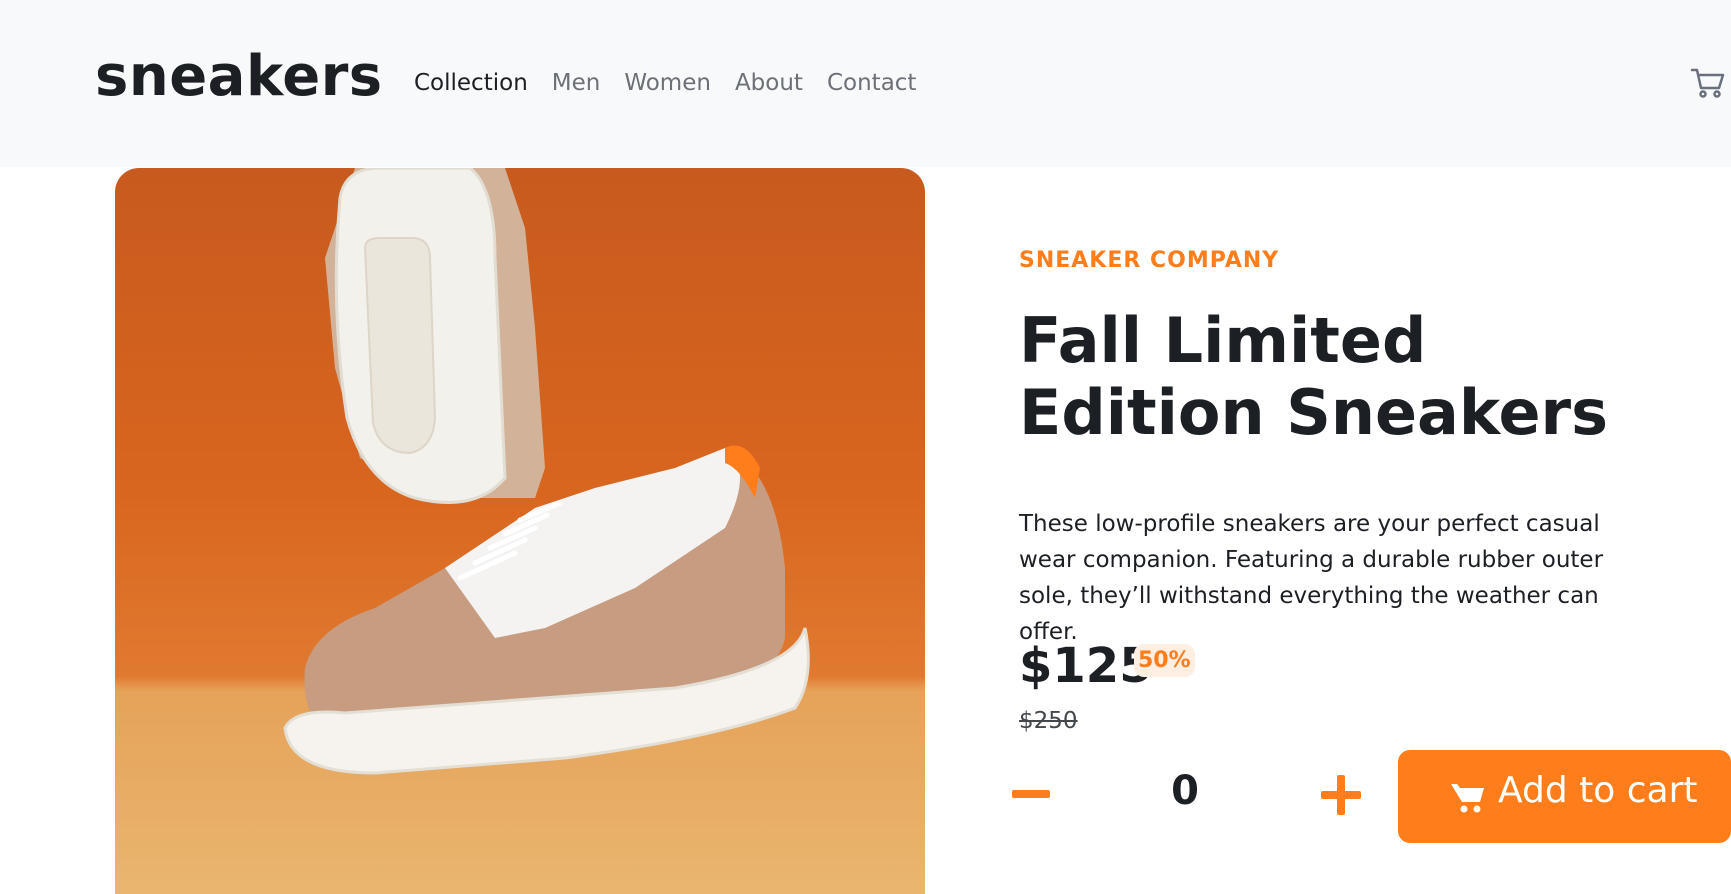 Image resolution: width=1731 pixels, height=894 pixels. Describe the element at coordinates (1185, 791) in the screenshot. I see `quantity-value: 0` at that location.